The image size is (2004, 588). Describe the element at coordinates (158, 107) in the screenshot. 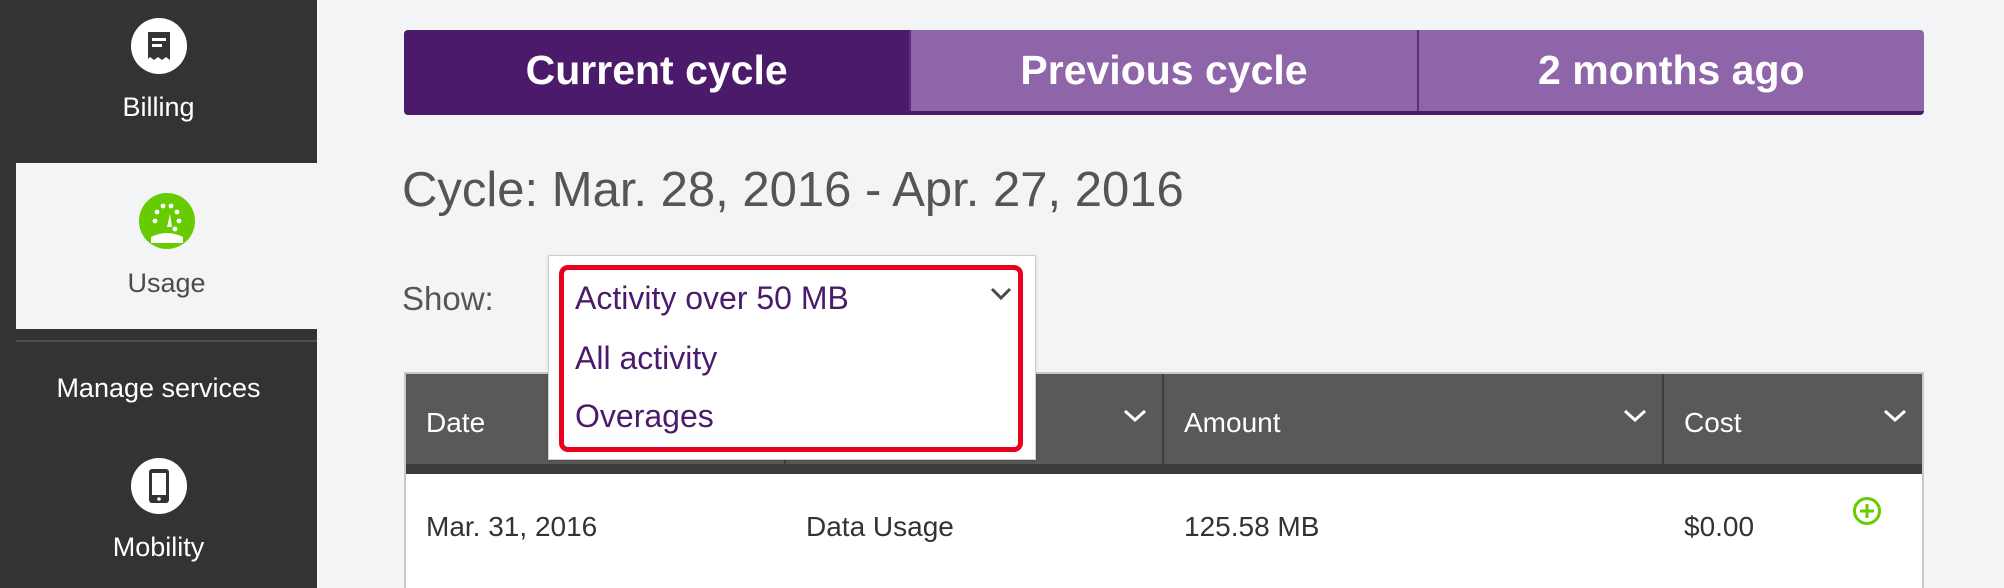

I see `sidebar-item-label: Billing` at that location.